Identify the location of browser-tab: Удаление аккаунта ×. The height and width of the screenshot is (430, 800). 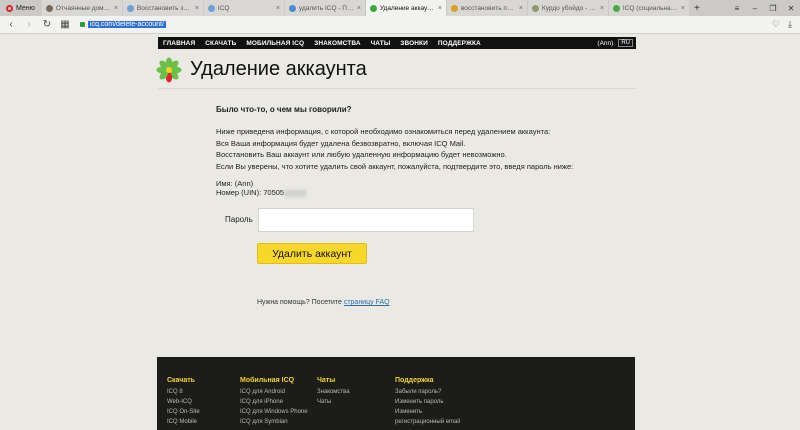
(405, 8).